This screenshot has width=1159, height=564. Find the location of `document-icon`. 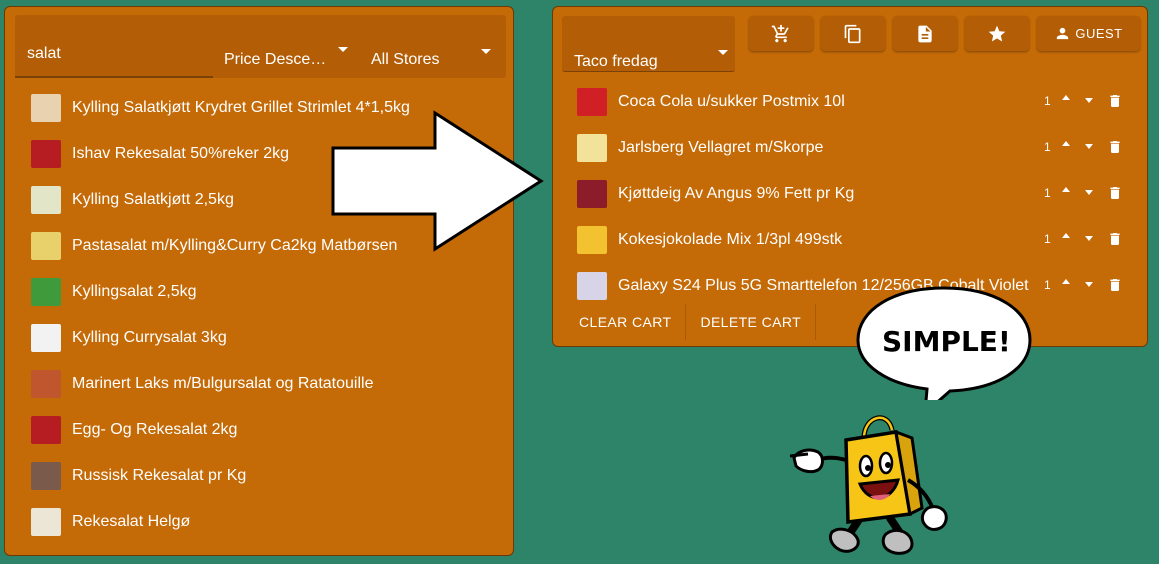

document-icon is located at coordinates (925, 33).